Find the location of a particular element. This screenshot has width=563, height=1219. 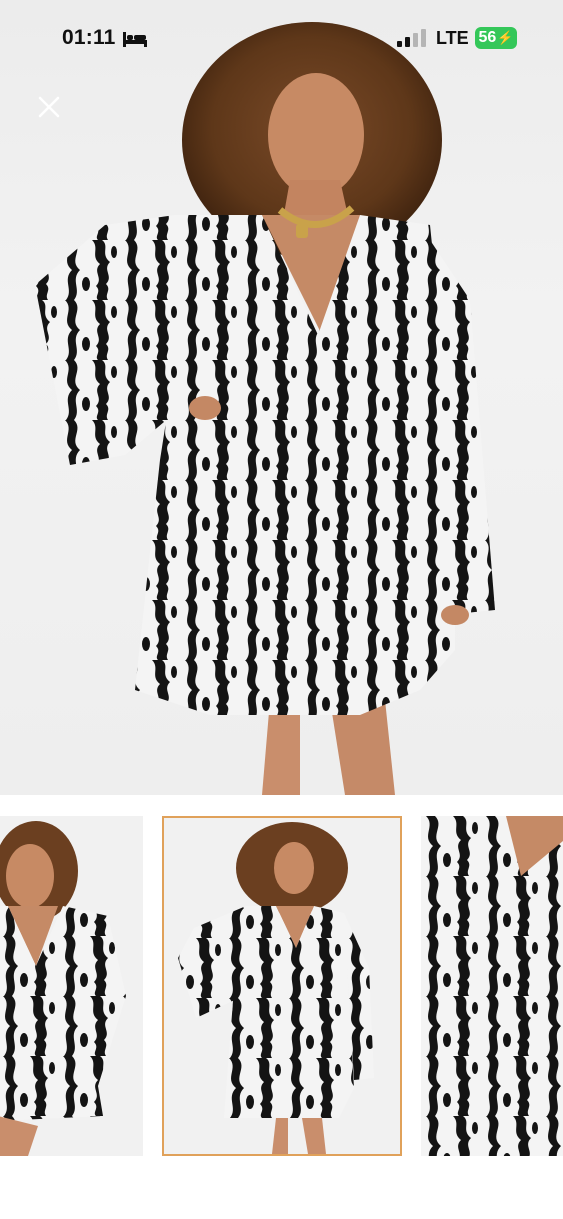

thumbnail-2-image is located at coordinates (282, 986).